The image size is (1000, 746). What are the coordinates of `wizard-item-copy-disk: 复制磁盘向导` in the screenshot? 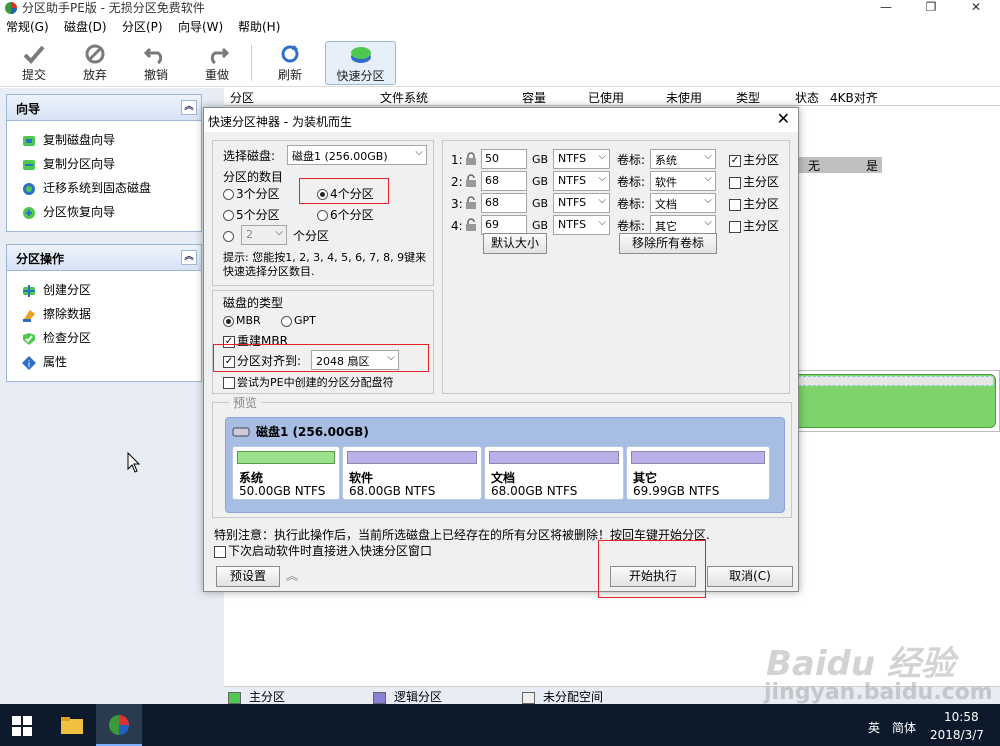 It's located at (104, 139).